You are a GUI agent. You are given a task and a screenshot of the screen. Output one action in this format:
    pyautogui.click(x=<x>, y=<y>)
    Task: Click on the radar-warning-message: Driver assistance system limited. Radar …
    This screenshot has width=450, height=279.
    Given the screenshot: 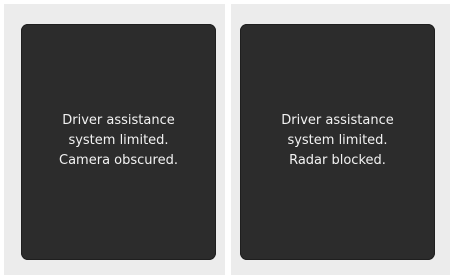 What is the action you would take?
    pyautogui.click(x=337, y=141)
    